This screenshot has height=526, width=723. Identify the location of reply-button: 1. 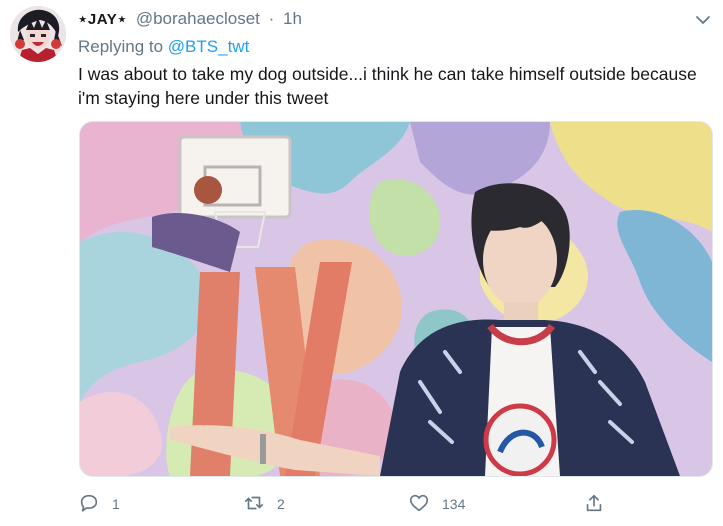
(99, 504).